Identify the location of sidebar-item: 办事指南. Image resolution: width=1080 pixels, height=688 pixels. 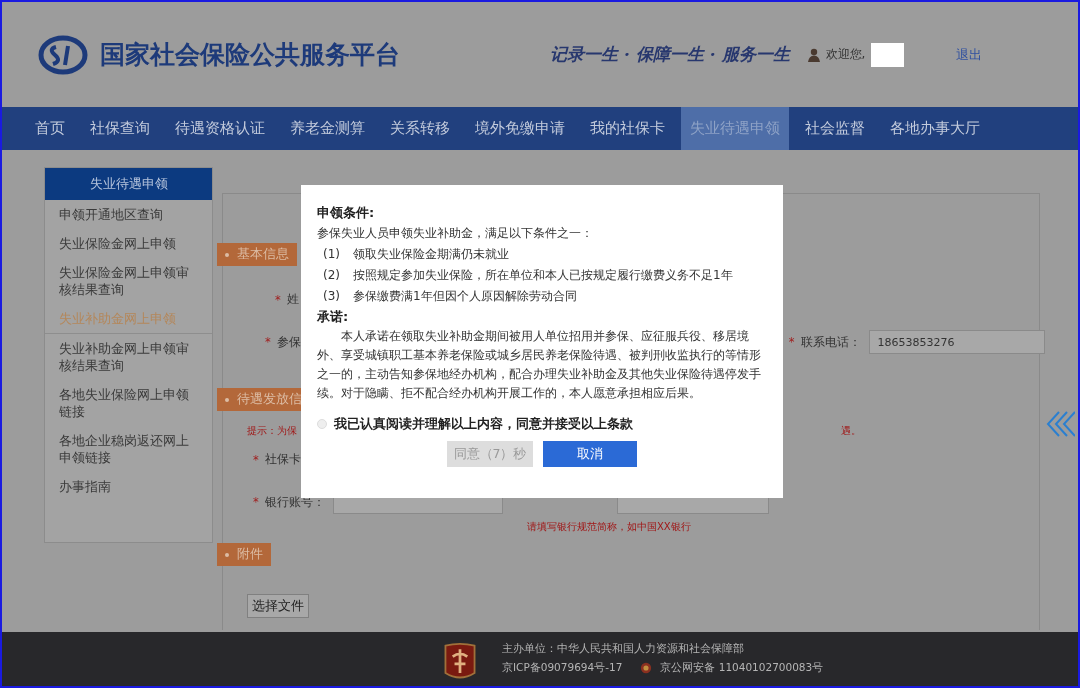
(128, 486).